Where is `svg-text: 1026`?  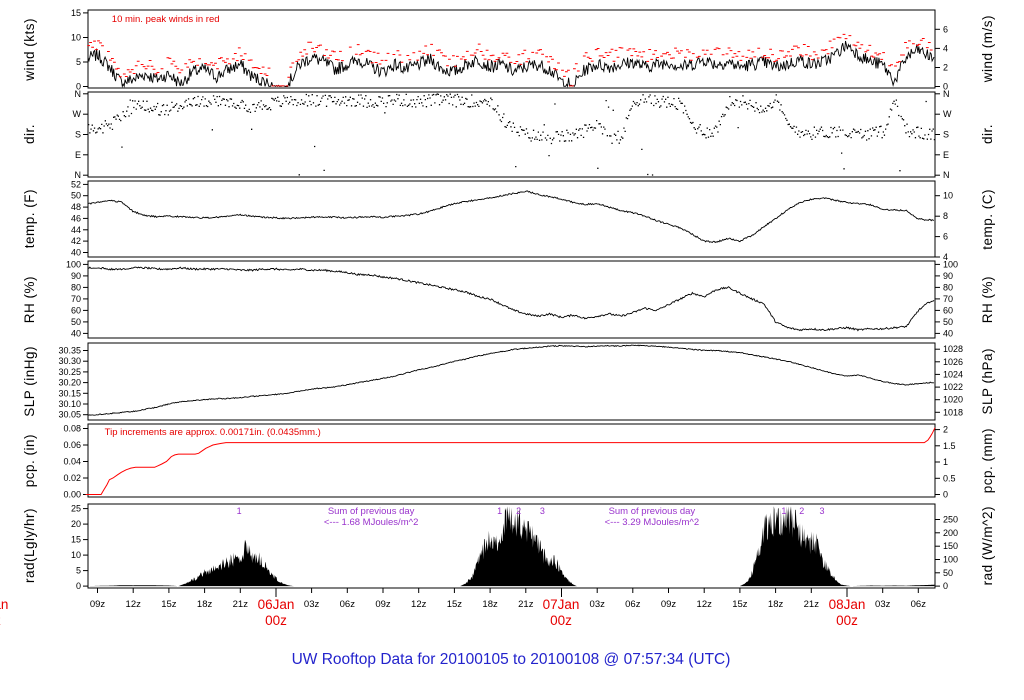 svg-text: 1026 is located at coordinates (953, 362).